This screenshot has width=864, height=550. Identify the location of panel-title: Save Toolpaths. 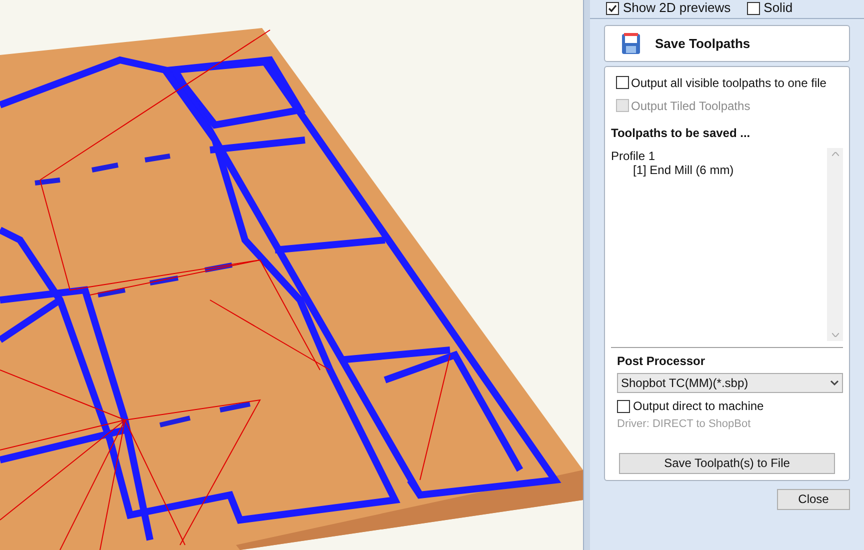
(702, 43).